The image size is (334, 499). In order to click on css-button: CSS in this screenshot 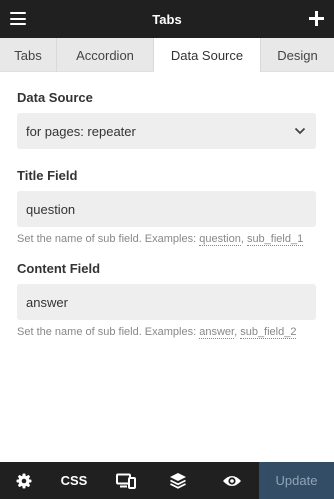, I will do `click(74, 480)`.